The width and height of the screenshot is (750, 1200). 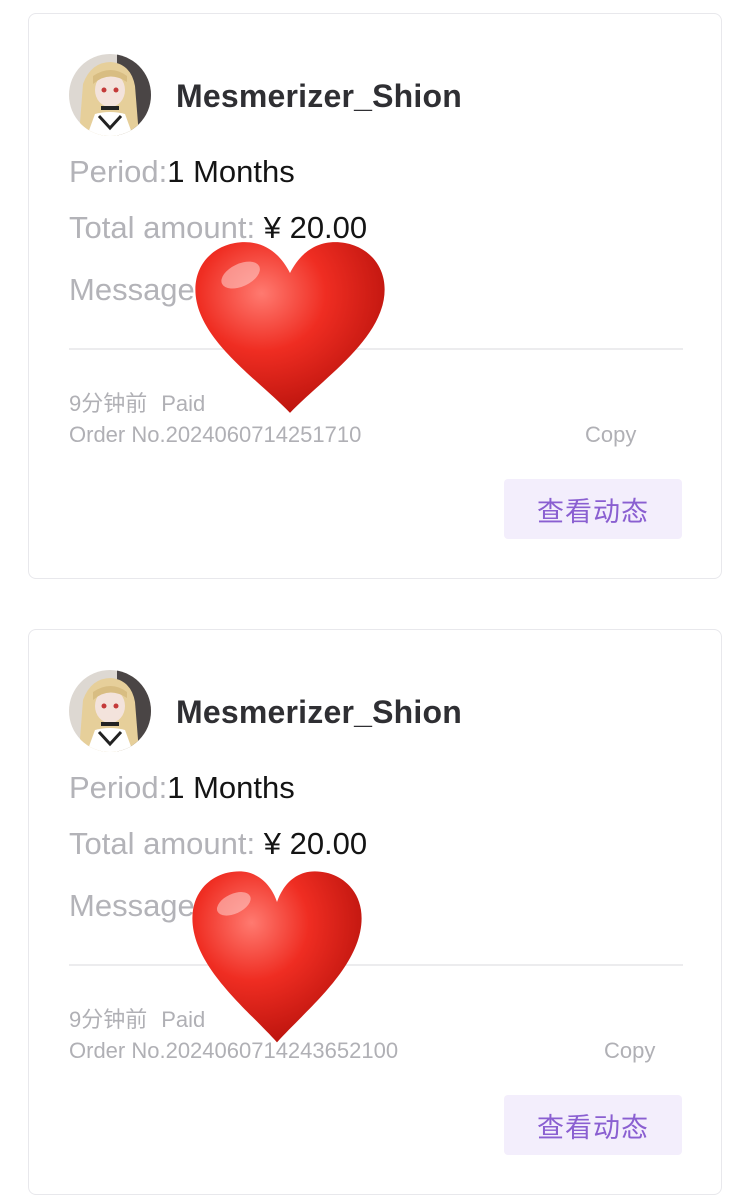 I want to click on total-amount-value: ¥ 20.00, so click(x=315, y=843).